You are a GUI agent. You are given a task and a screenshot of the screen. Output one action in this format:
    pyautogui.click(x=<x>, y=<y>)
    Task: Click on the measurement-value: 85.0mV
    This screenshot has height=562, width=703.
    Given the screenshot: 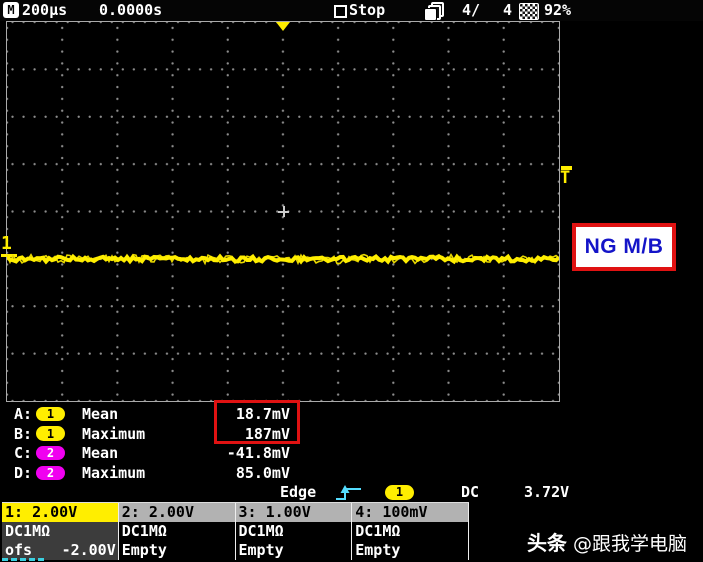 What is the action you would take?
    pyautogui.click(x=262, y=472)
    